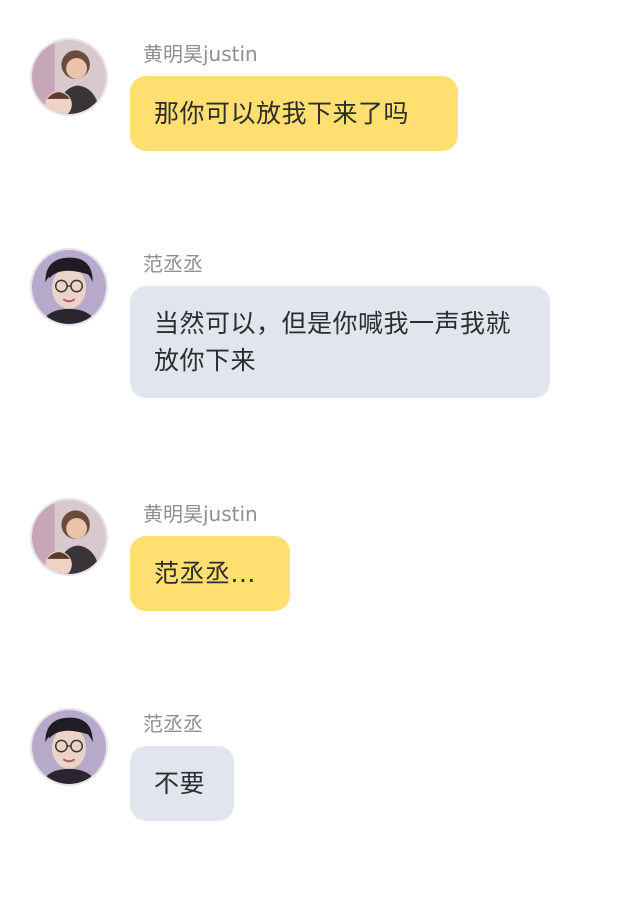 This screenshot has height=907, width=640. I want to click on message-bubble: 当然可以，但是你喊我一声我就放你下来, so click(340, 342).